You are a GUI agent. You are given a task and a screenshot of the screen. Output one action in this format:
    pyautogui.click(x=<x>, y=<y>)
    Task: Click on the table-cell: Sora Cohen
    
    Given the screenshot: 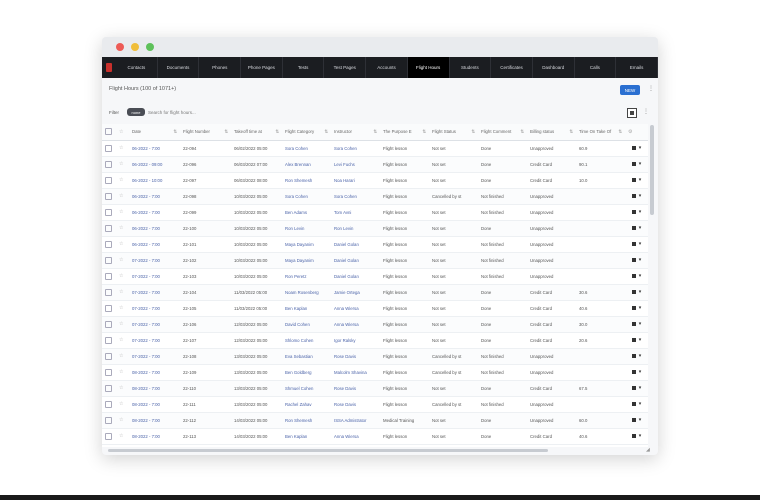 What is the action you would take?
    pyautogui.click(x=306, y=196)
    